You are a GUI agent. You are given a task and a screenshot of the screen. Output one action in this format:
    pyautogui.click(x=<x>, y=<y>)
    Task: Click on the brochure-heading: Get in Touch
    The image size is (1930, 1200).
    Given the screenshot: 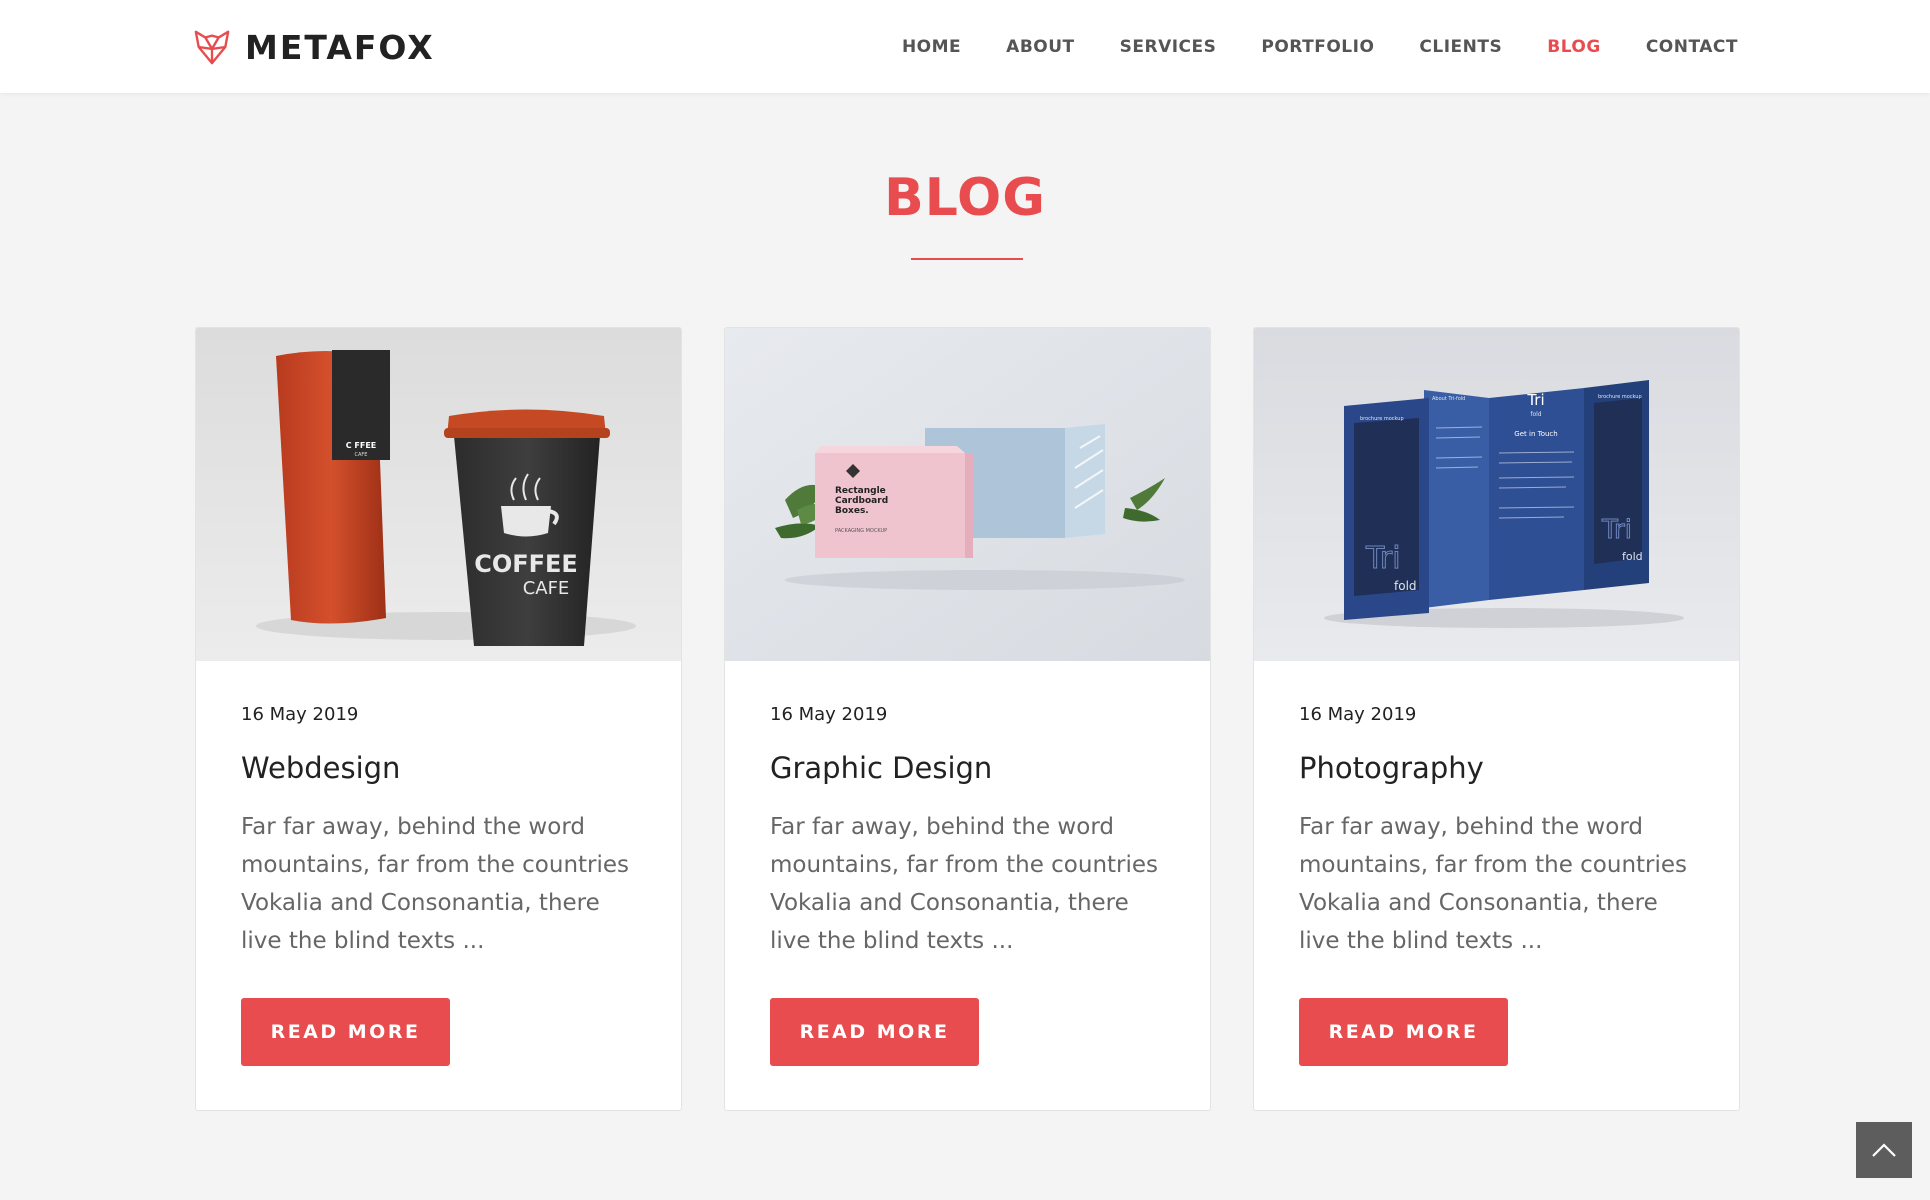 What is the action you would take?
    pyautogui.click(x=1535, y=434)
    